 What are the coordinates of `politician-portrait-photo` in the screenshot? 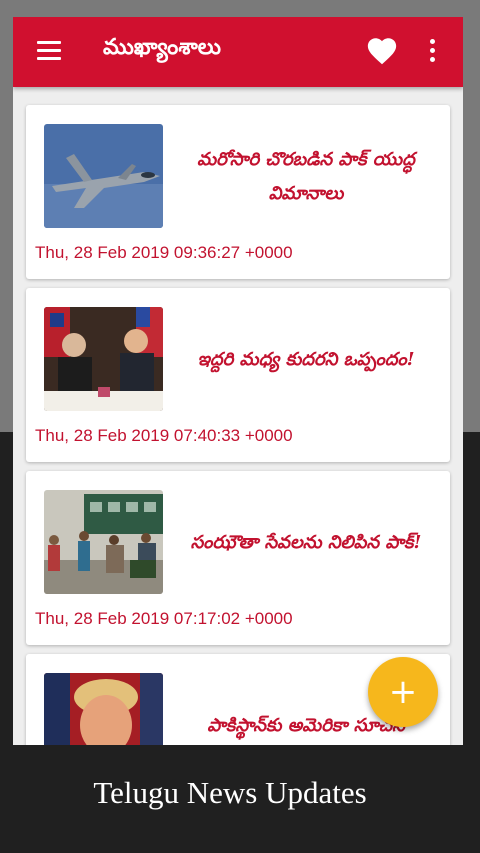 It's located at (103, 709).